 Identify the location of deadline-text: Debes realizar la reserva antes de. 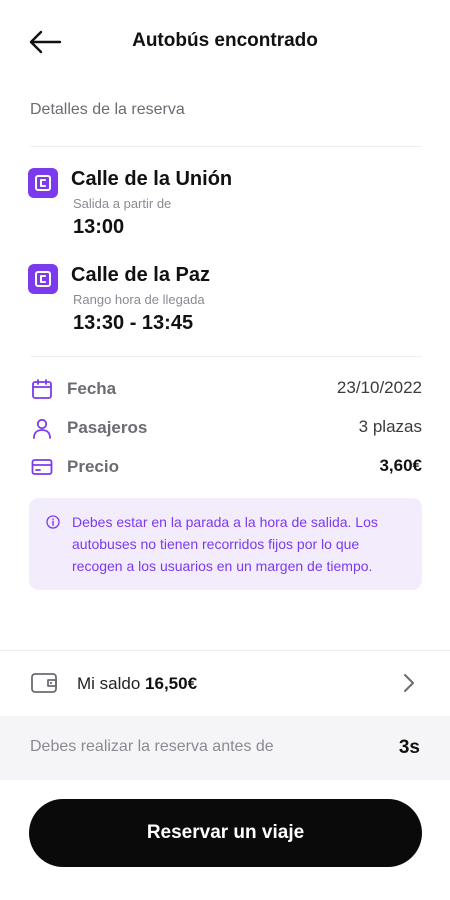
(152, 746).